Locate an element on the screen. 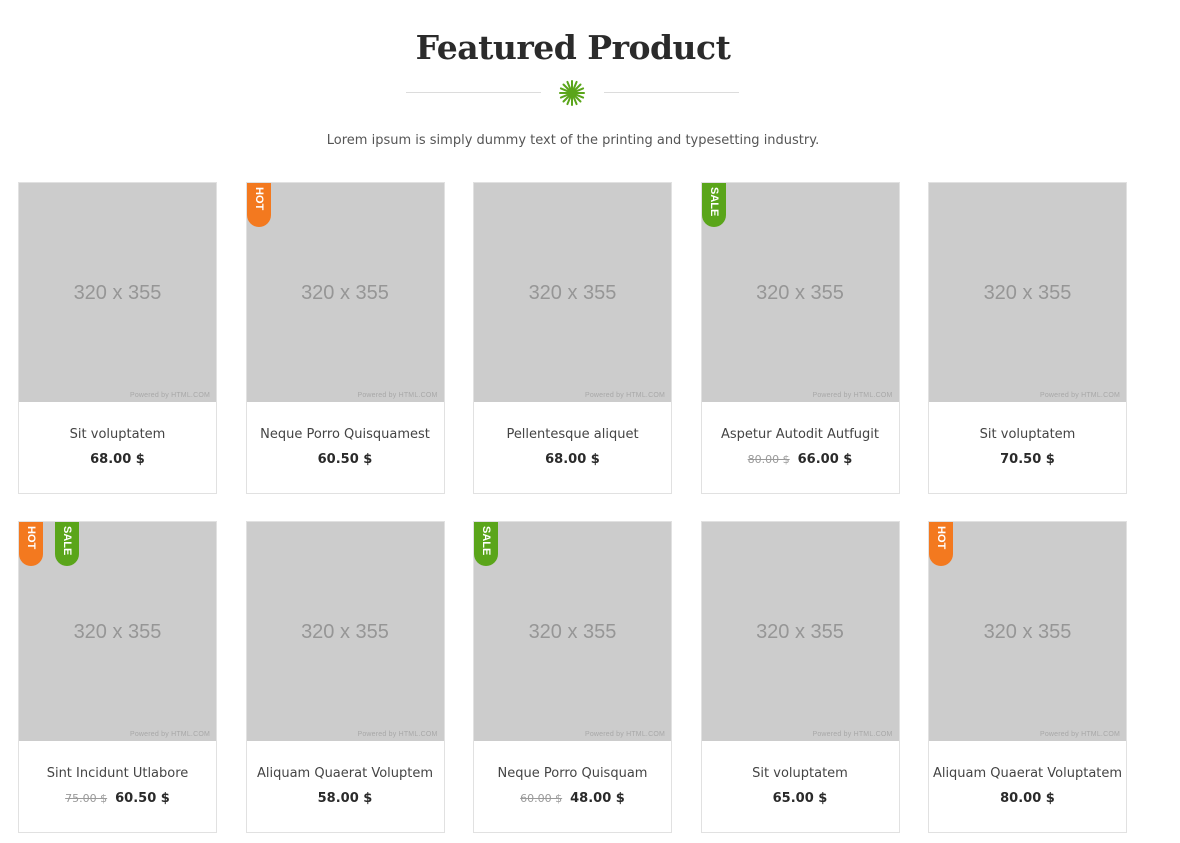 This screenshot has height=843, width=1180. star-icon is located at coordinates (572, 93).